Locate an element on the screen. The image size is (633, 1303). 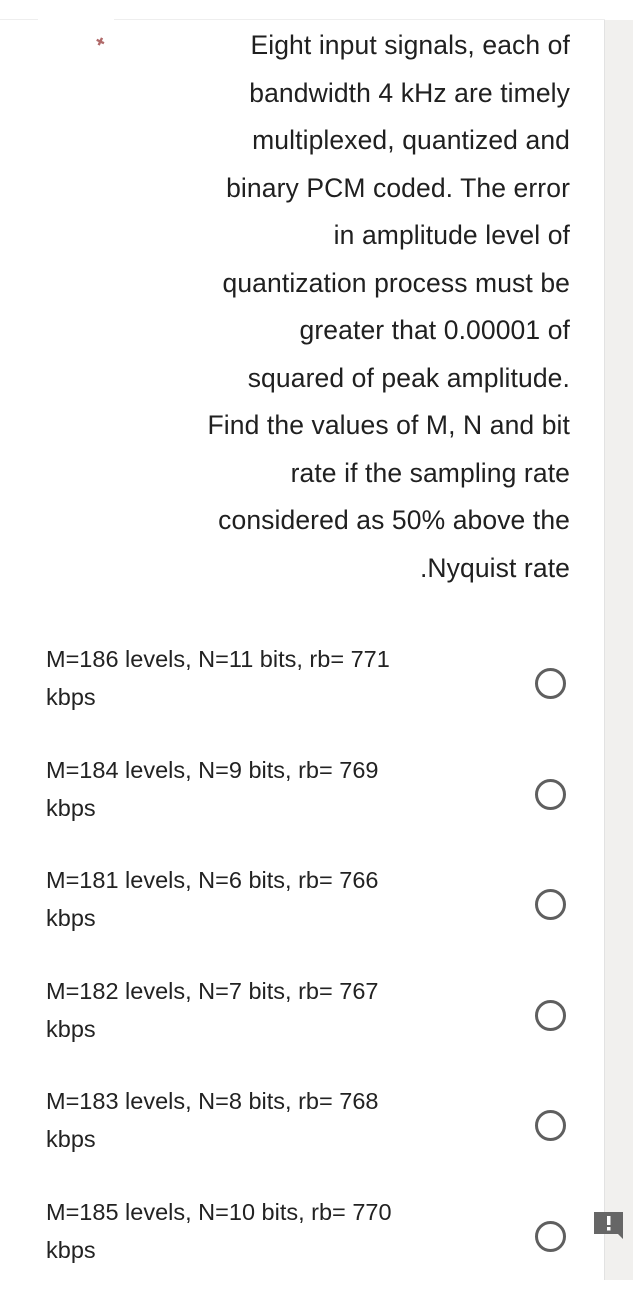
option-label-line: M=184 levels, N=9 bits, rb= 769 is located at coordinates (261, 770).